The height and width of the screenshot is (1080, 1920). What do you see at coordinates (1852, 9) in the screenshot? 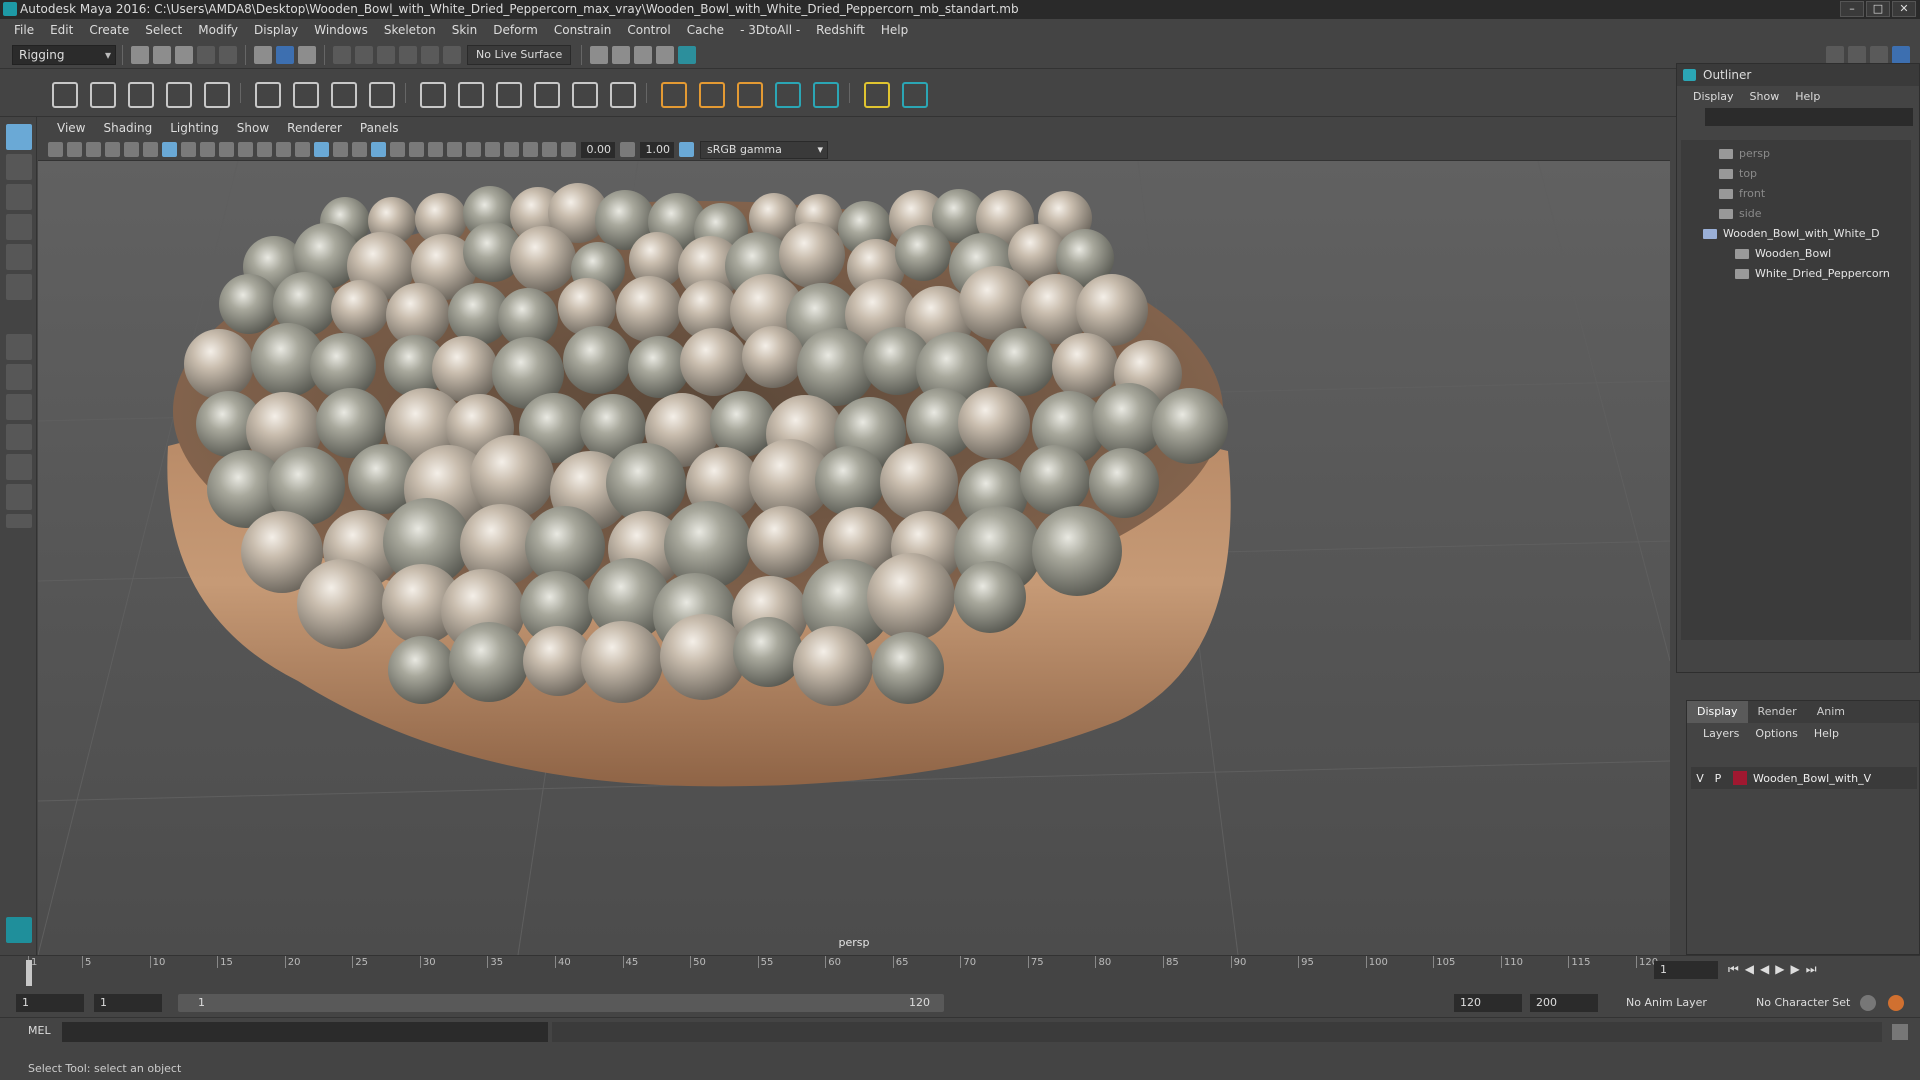
I see `minimize-button: –` at bounding box center [1852, 9].